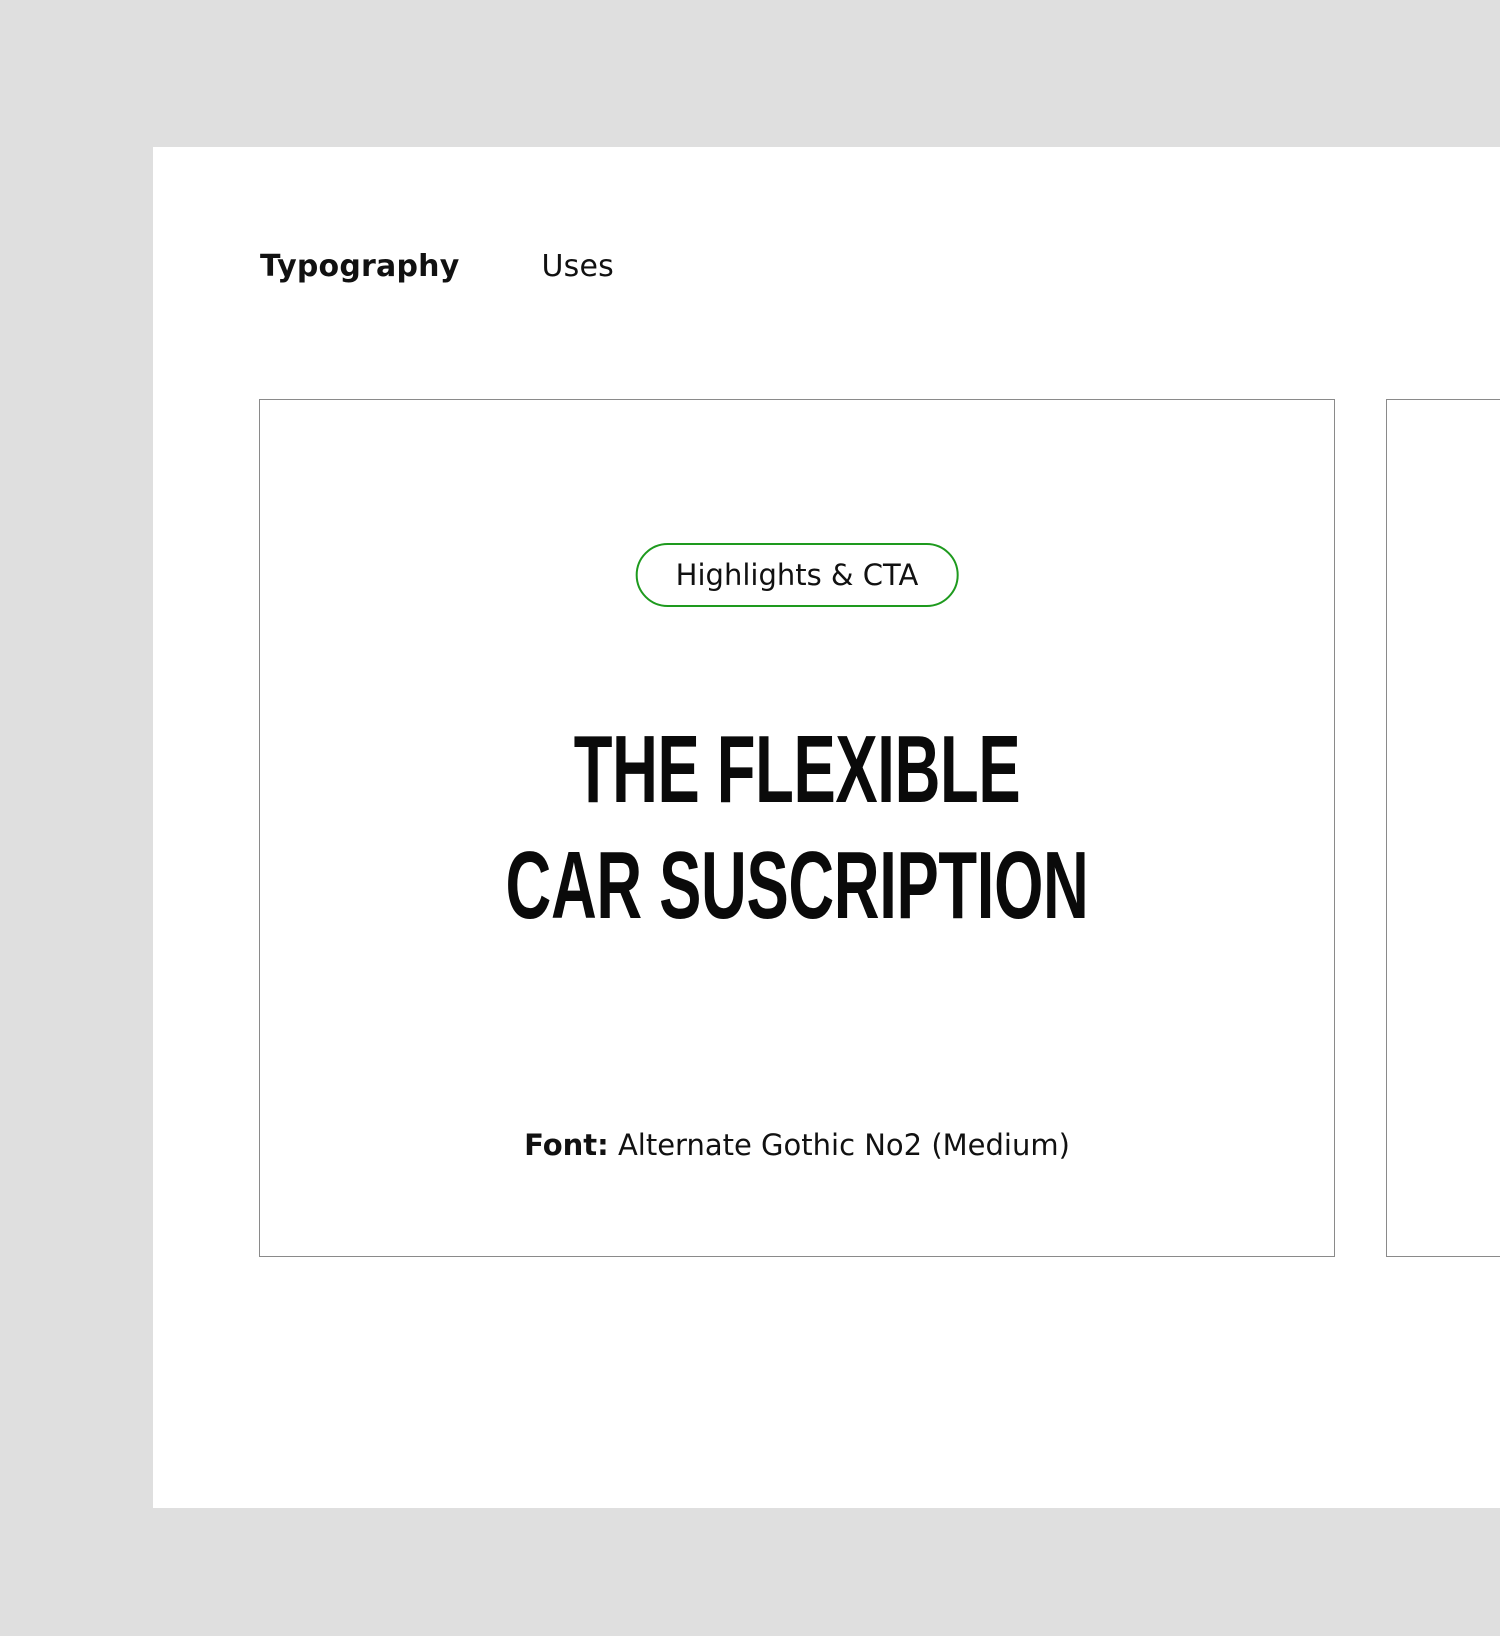 Image resolution: width=1500 pixels, height=1636 pixels. What do you see at coordinates (797, 769) in the screenshot?
I see `headline-line-1: THE FLEXIBLE` at bounding box center [797, 769].